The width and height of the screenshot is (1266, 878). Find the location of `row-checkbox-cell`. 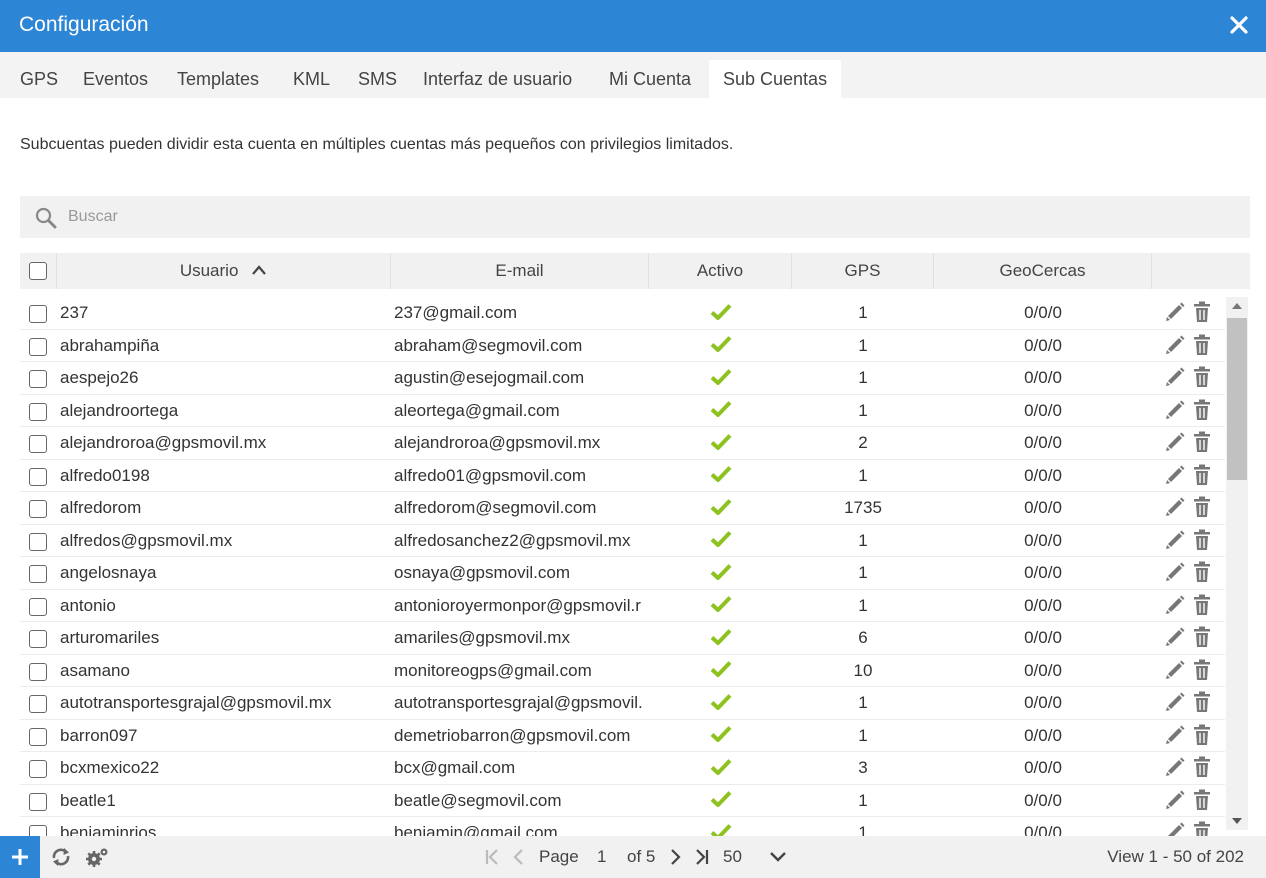

row-checkbox-cell is located at coordinates (38, 703).